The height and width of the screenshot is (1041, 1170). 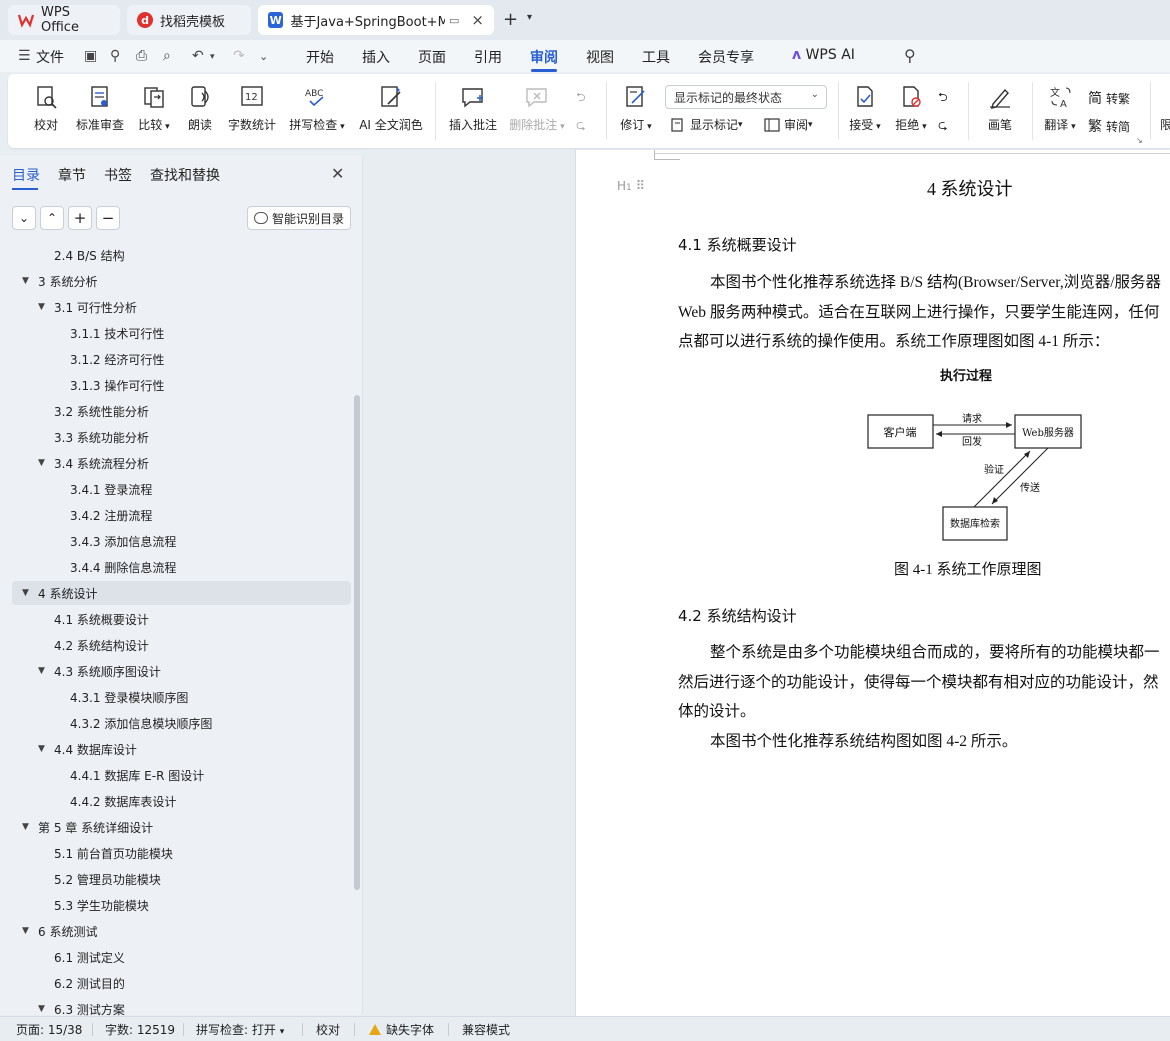 What do you see at coordinates (656, 57) in the screenshot?
I see `menu-tools: 工具` at bounding box center [656, 57].